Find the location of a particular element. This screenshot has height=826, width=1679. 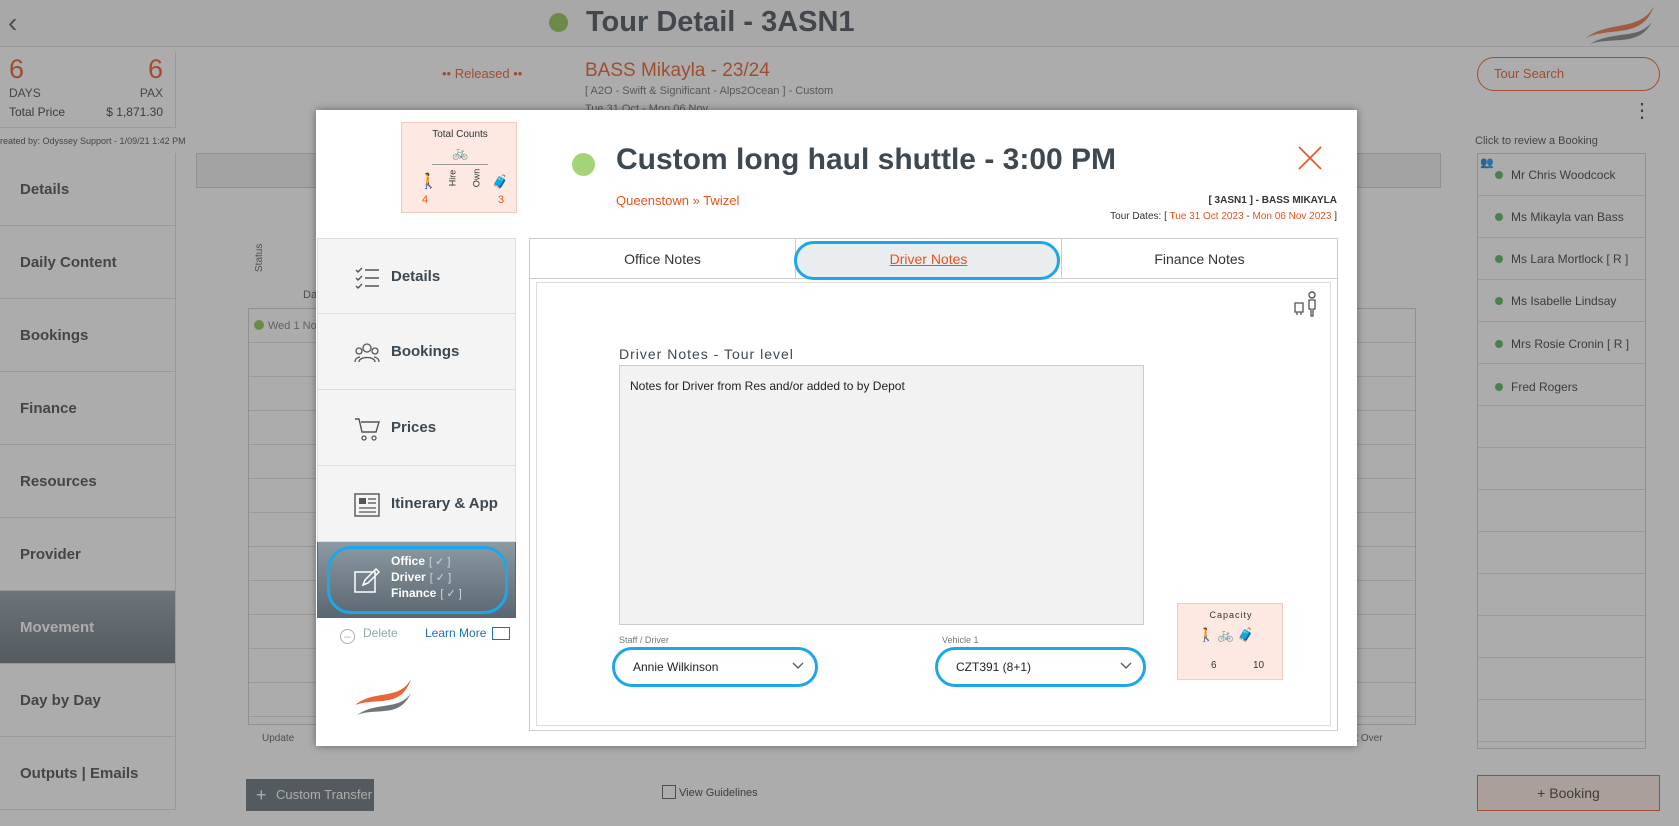

modal-nav-label: Prices is located at coordinates (414, 427).